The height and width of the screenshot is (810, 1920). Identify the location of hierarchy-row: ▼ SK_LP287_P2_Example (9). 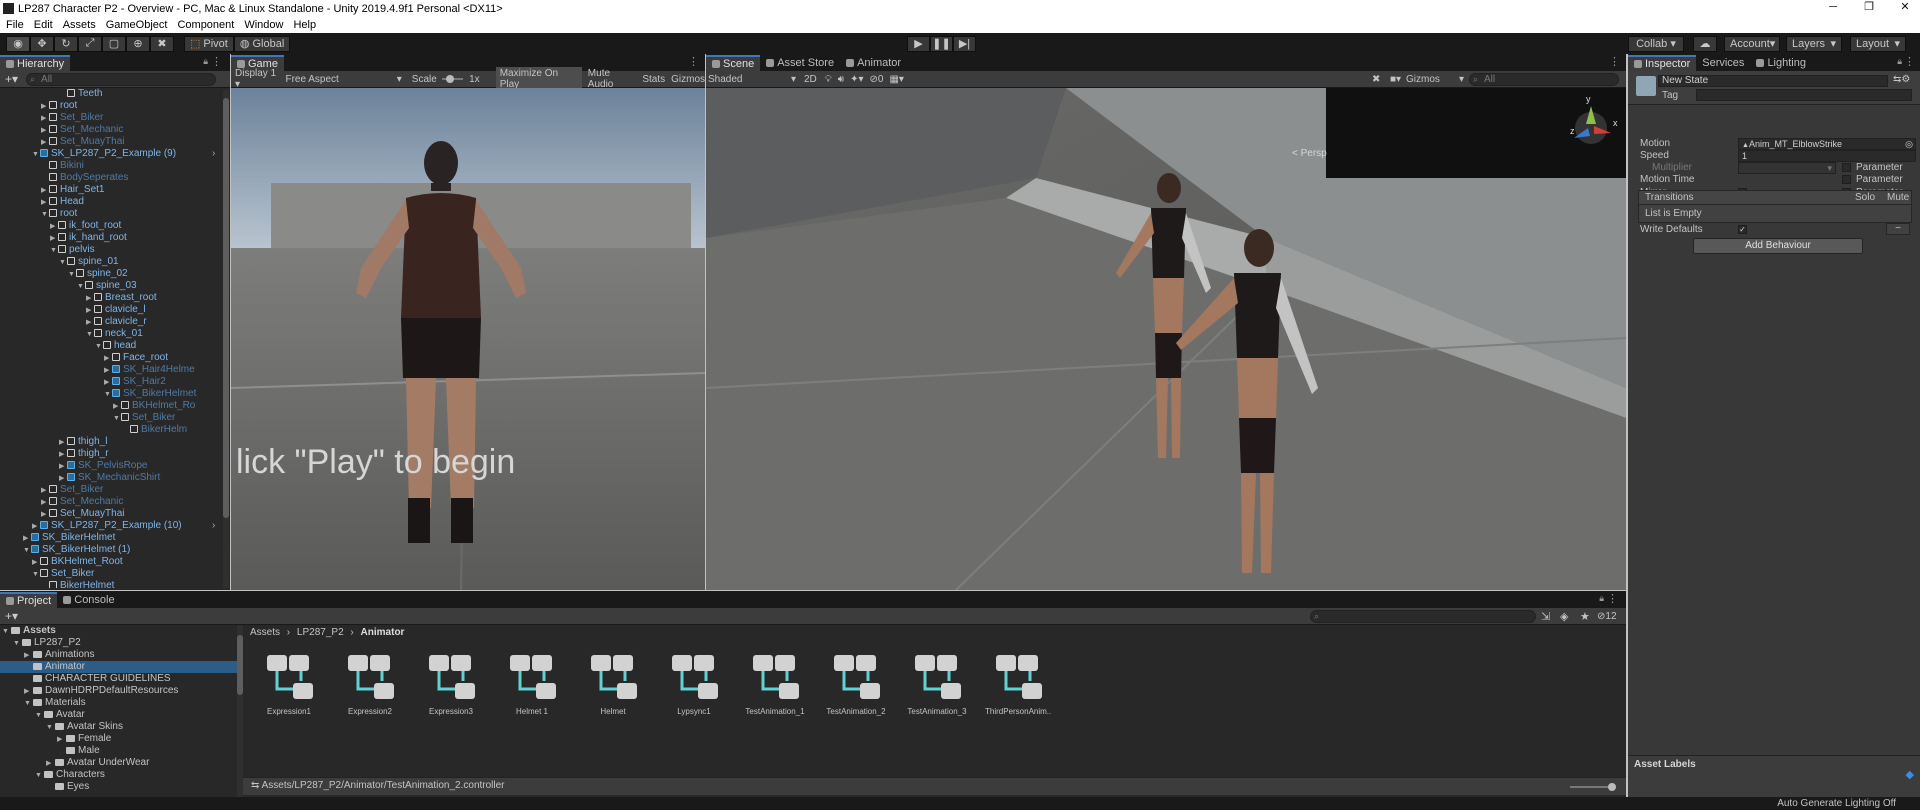
(127, 154).